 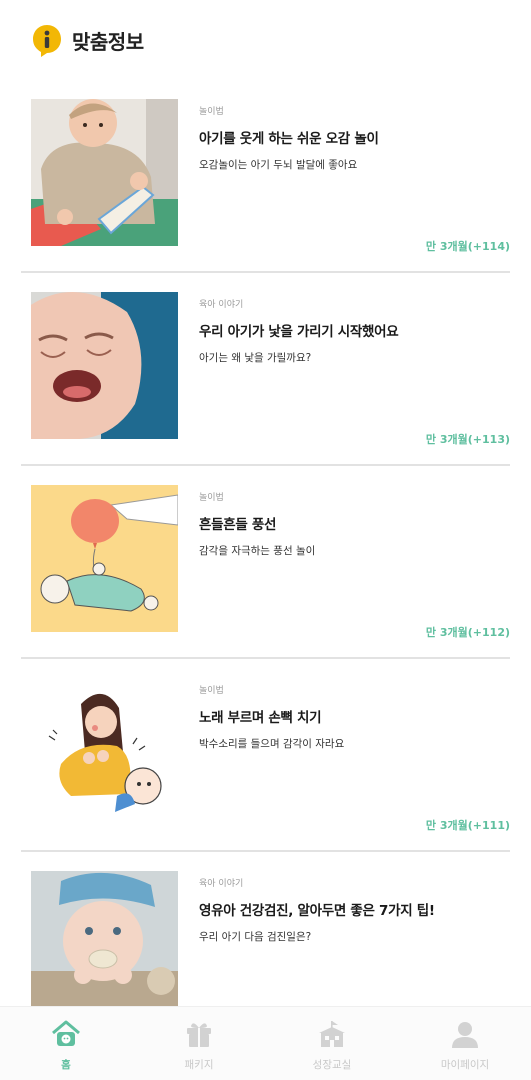 I want to click on card-title: 아기를 웃게 하는 쉬운 오감 놀이, so click(x=289, y=137).